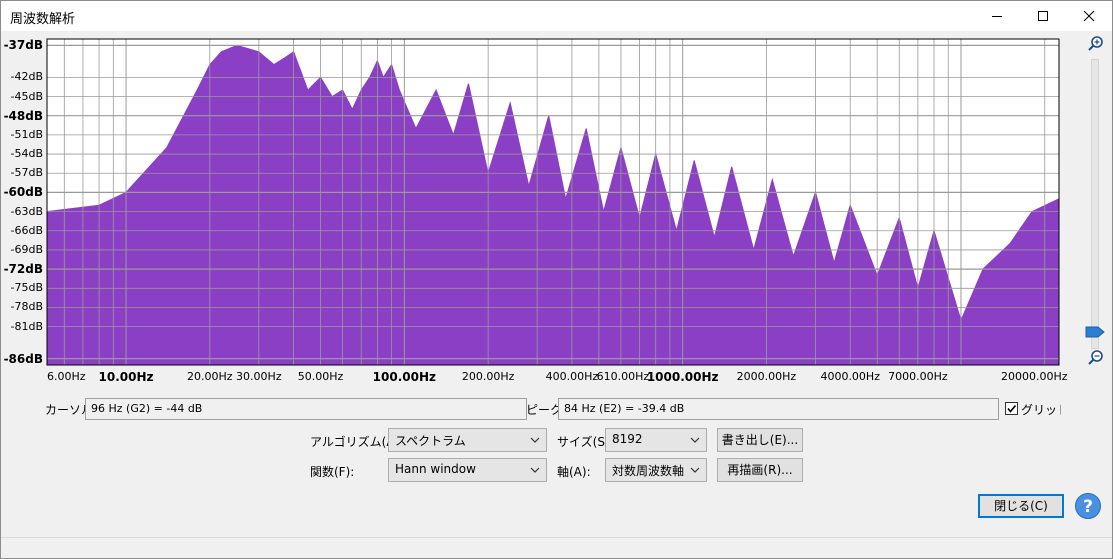 The height and width of the screenshot is (559, 1113). What do you see at coordinates (306, 409) in the screenshot?
I see `cursor-readout: 96 Hz (G2) = -44 dB` at bounding box center [306, 409].